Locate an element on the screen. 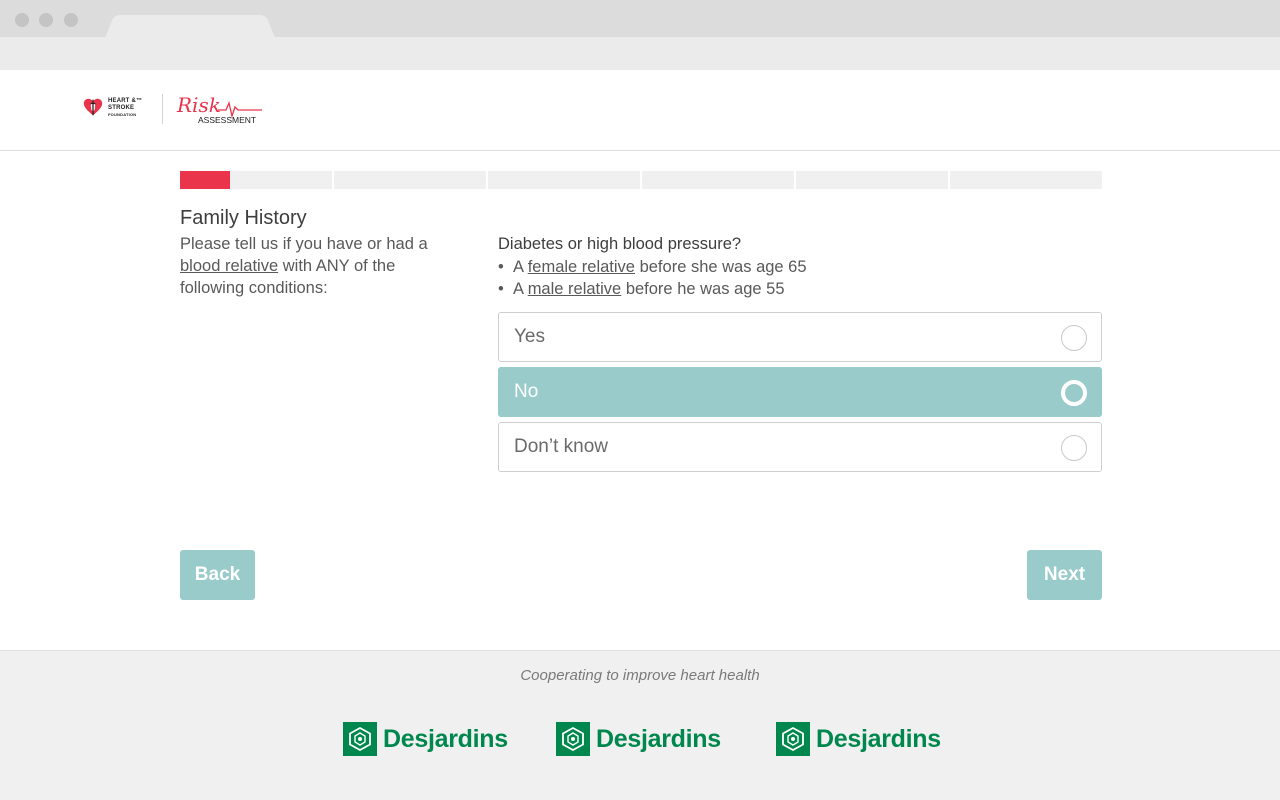 The width and height of the screenshot is (1280, 800). section-title: Family History is located at coordinates (243, 218).